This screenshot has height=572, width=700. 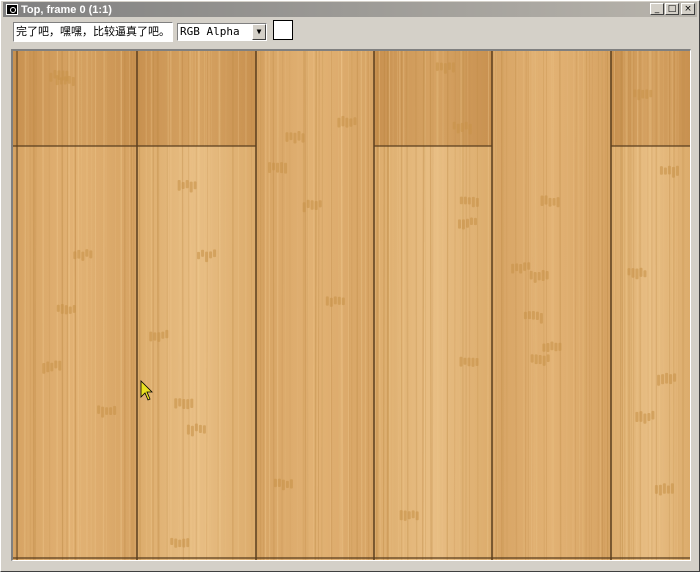 I want to click on channel-dropdown: RGB Alpha ▼, so click(x=222, y=32).